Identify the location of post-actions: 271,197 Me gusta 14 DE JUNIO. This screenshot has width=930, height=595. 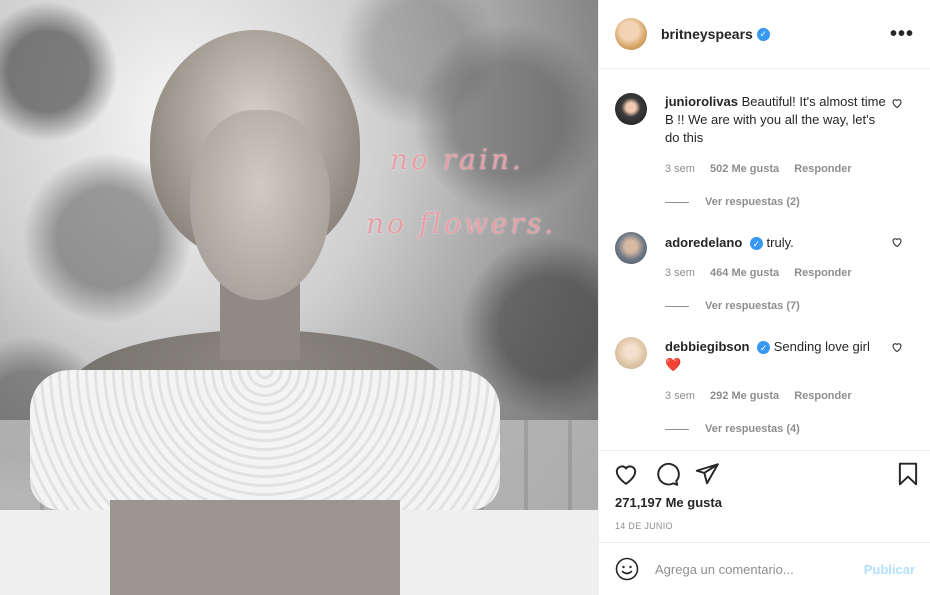
(764, 496).